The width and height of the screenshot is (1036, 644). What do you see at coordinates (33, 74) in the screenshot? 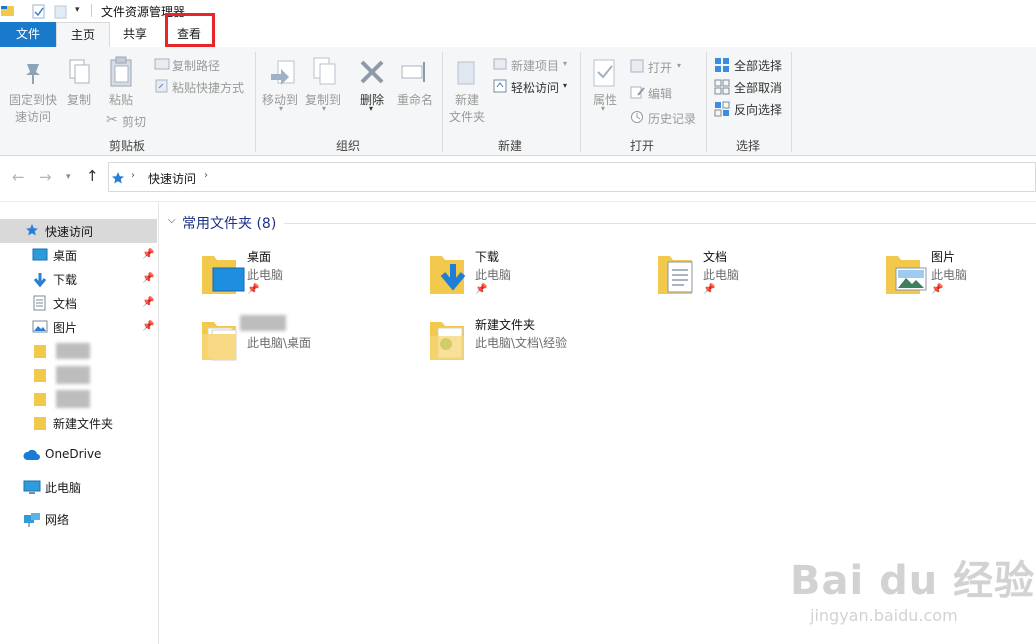
I see `pin-icon` at bounding box center [33, 74].